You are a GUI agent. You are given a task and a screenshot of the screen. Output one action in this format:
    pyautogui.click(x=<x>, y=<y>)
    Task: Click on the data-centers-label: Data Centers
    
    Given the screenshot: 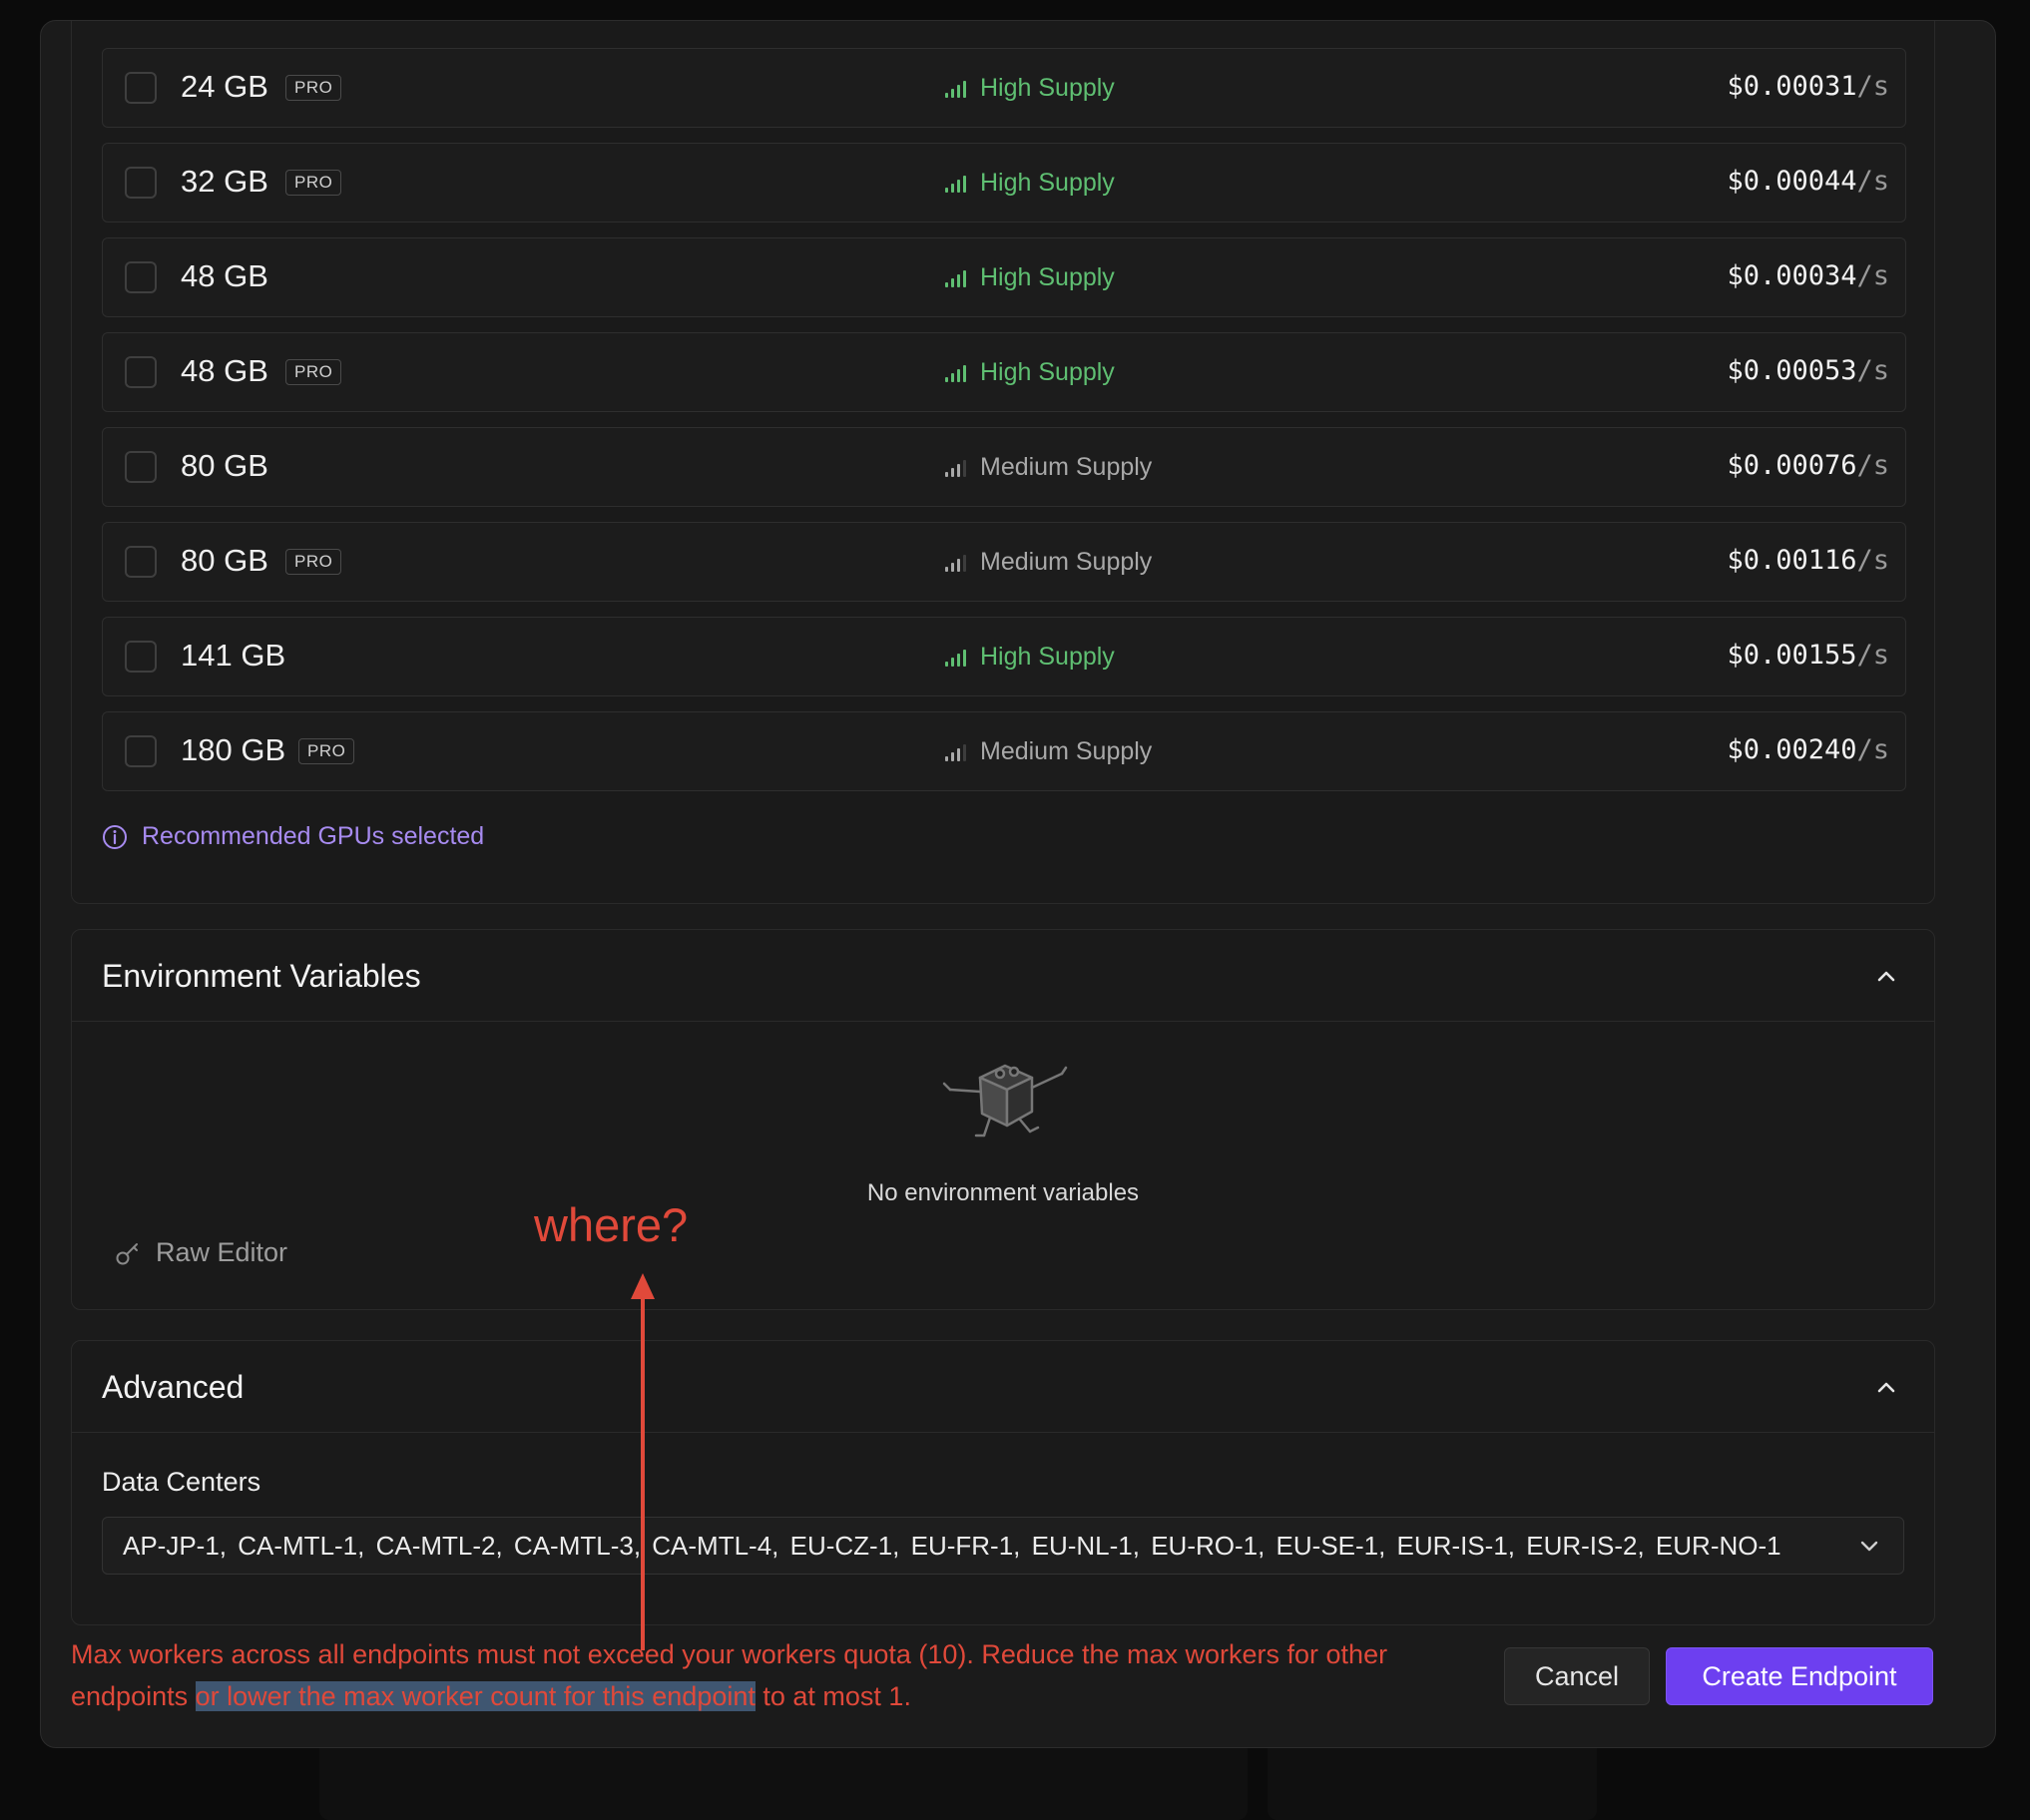 What is the action you would take?
    pyautogui.click(x=181, y=1482)
    